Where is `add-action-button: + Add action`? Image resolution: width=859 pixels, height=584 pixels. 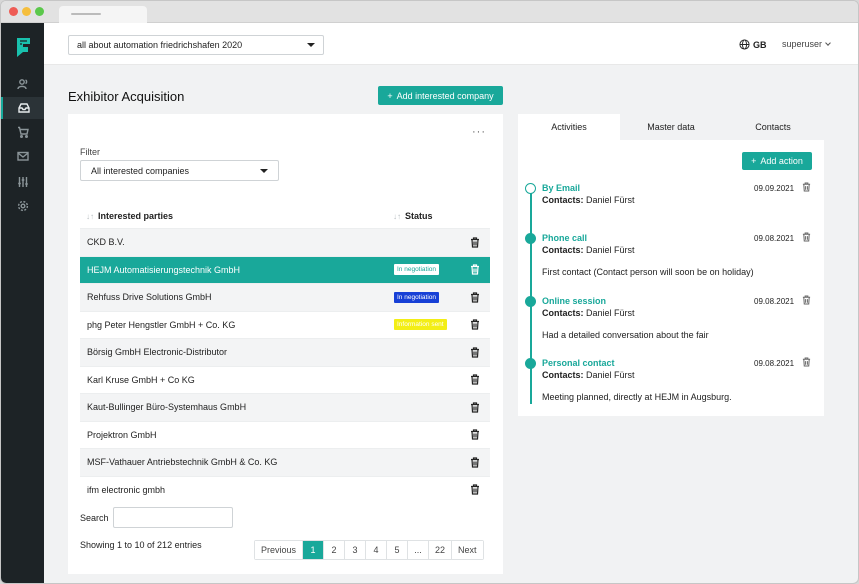 add-action-button: + Add action is located at coordinates (777, 161).